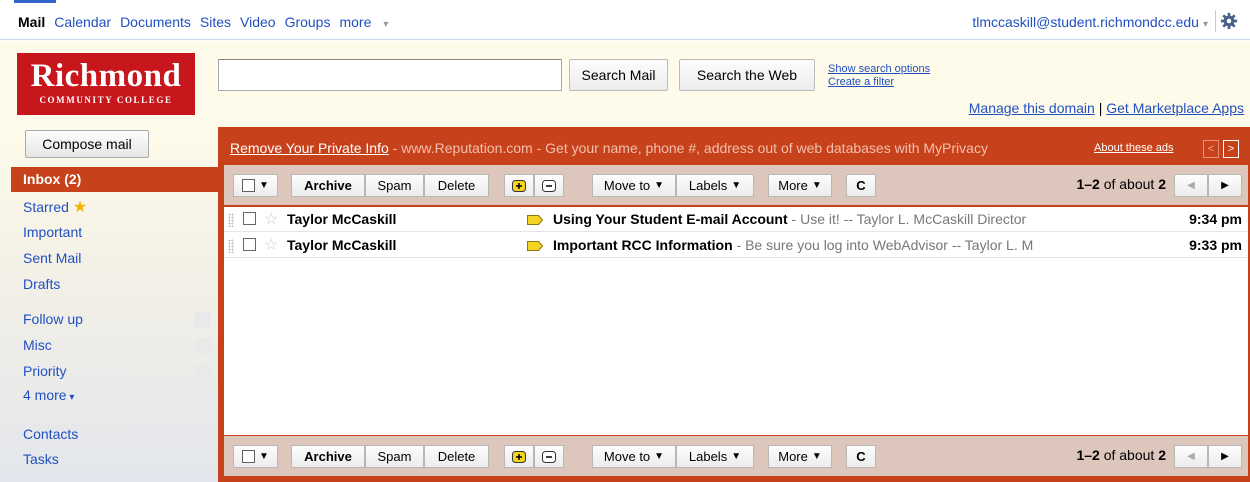 Image resolution: width=1250 pixels, height=482 pixels. Describe the element at coordinates (1231, 149) in the screenshot. I see `ad-next-icon: >` at that location.